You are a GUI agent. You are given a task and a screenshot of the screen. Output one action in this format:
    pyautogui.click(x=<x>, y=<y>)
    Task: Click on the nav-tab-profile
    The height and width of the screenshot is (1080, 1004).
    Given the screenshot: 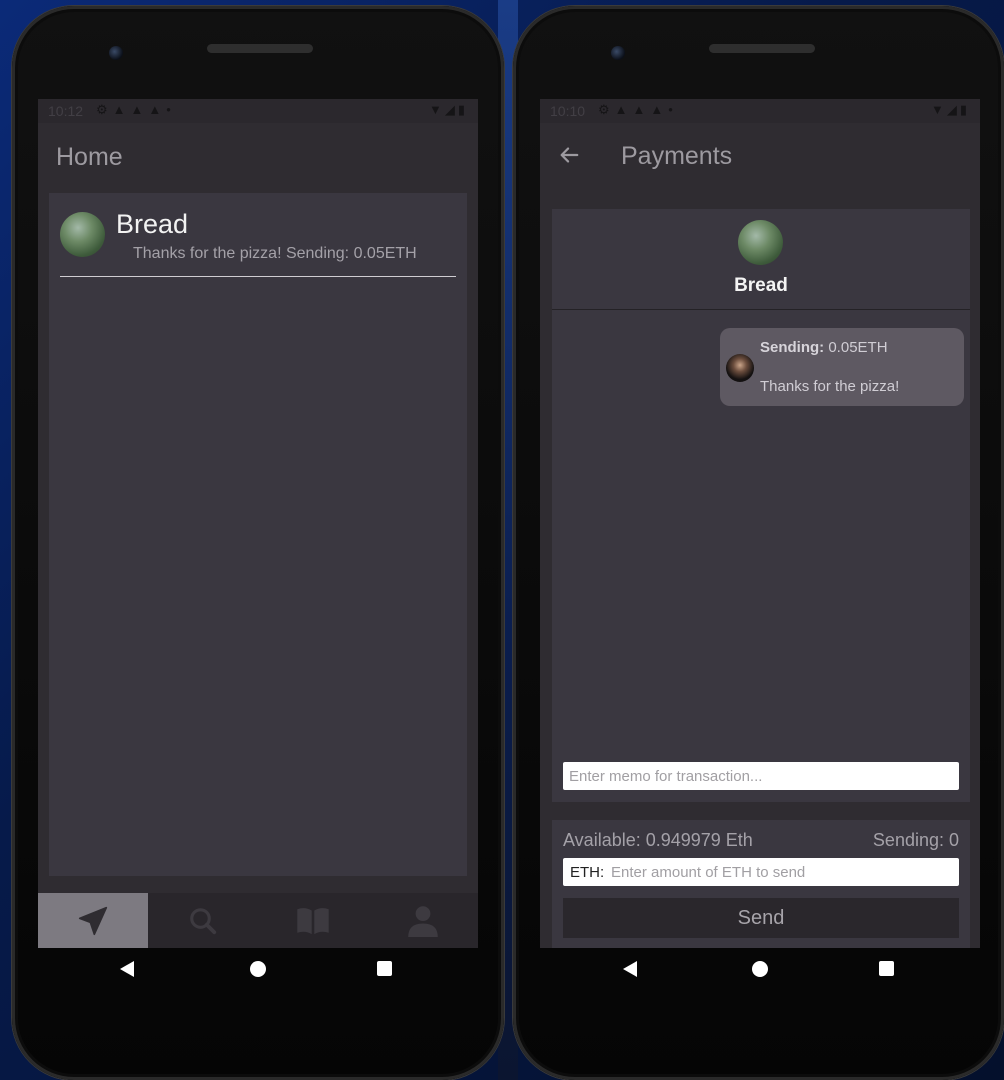 What is the action you would take?
    pyautogui.click(x=423, y=920)
    